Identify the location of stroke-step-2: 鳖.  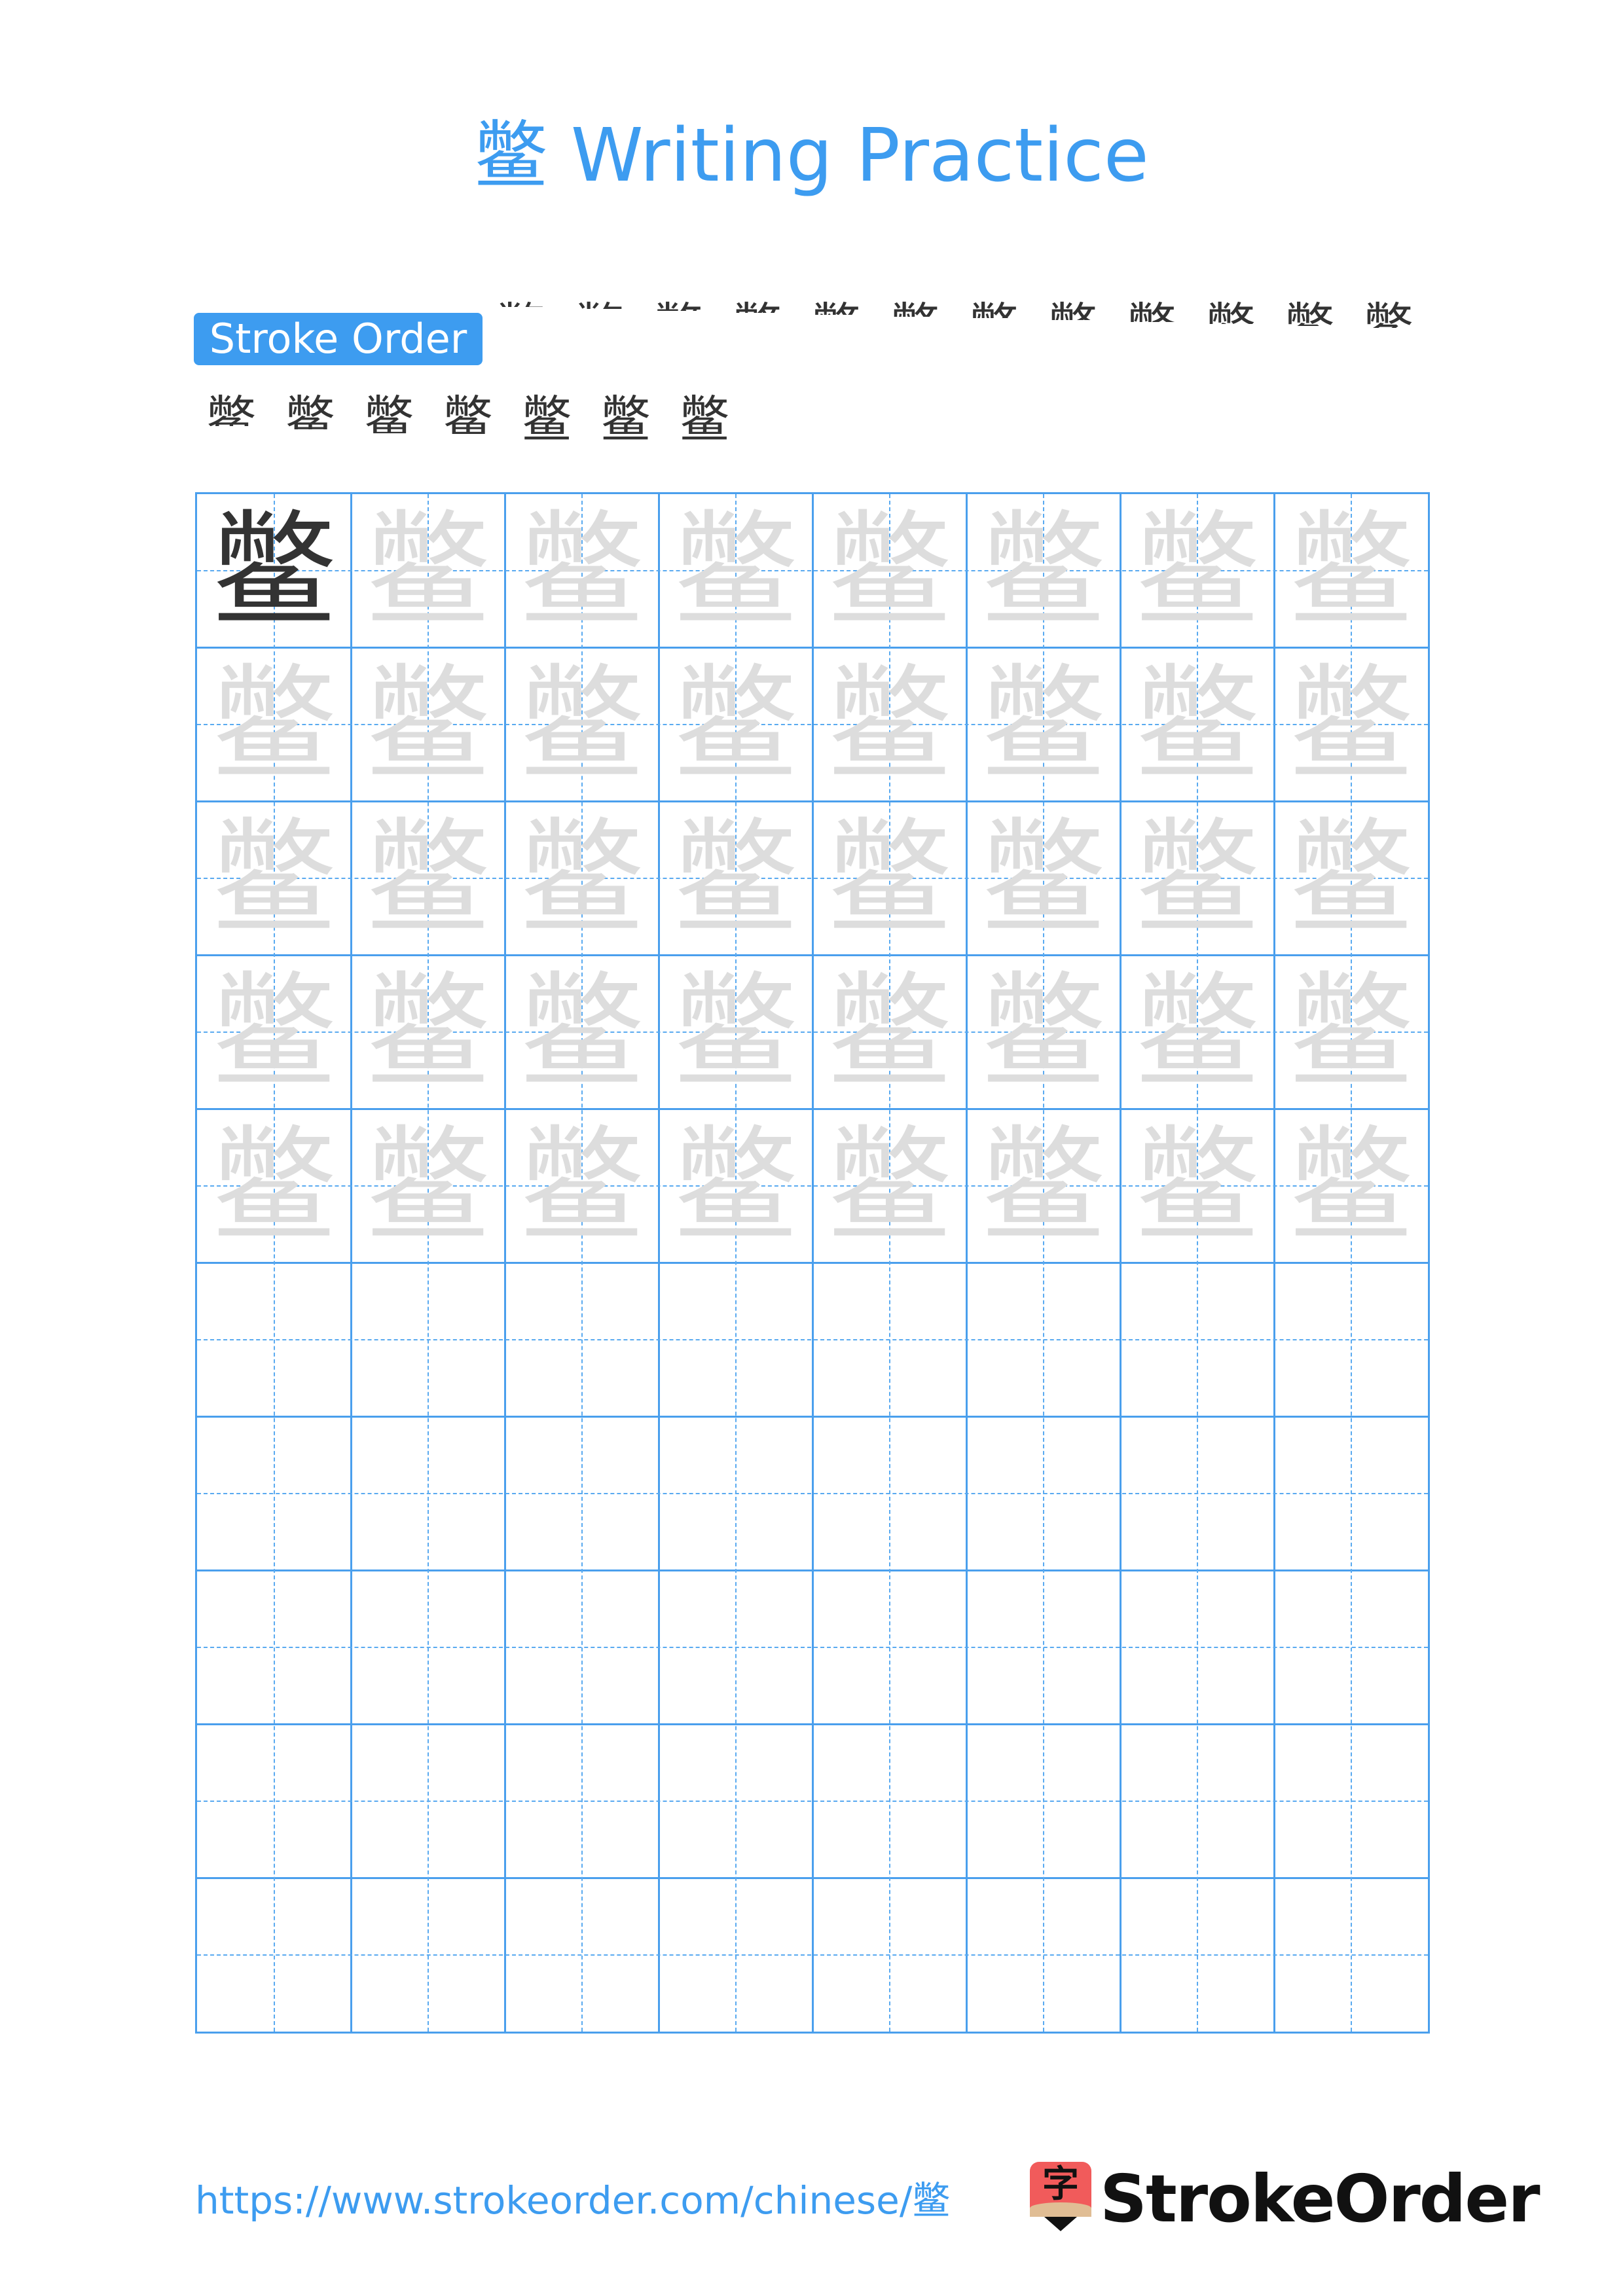
(600, 326).